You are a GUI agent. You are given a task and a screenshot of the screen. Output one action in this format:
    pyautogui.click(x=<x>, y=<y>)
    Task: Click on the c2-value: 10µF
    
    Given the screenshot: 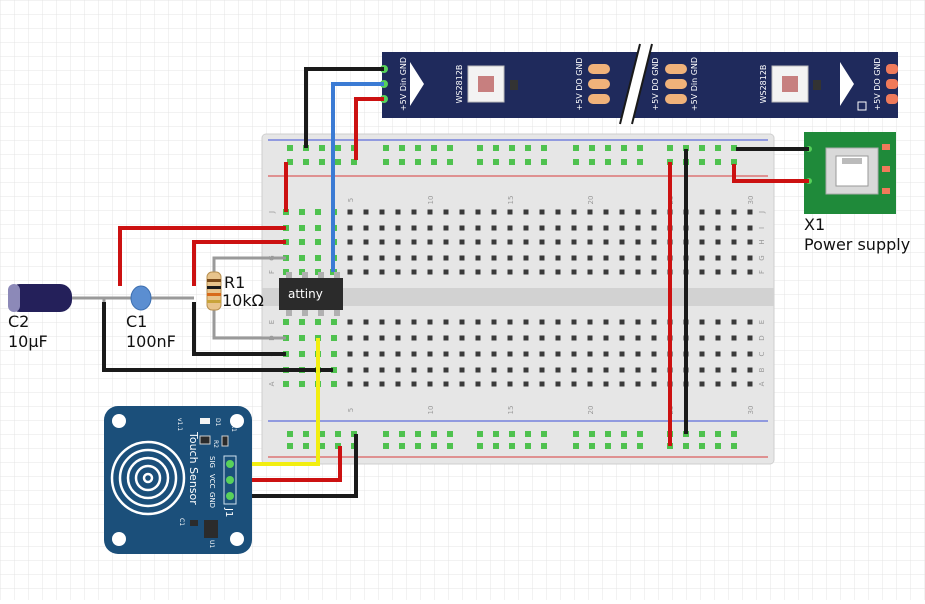 What is the action you would take?
    pyautogui.click(x=28, y=341)
    